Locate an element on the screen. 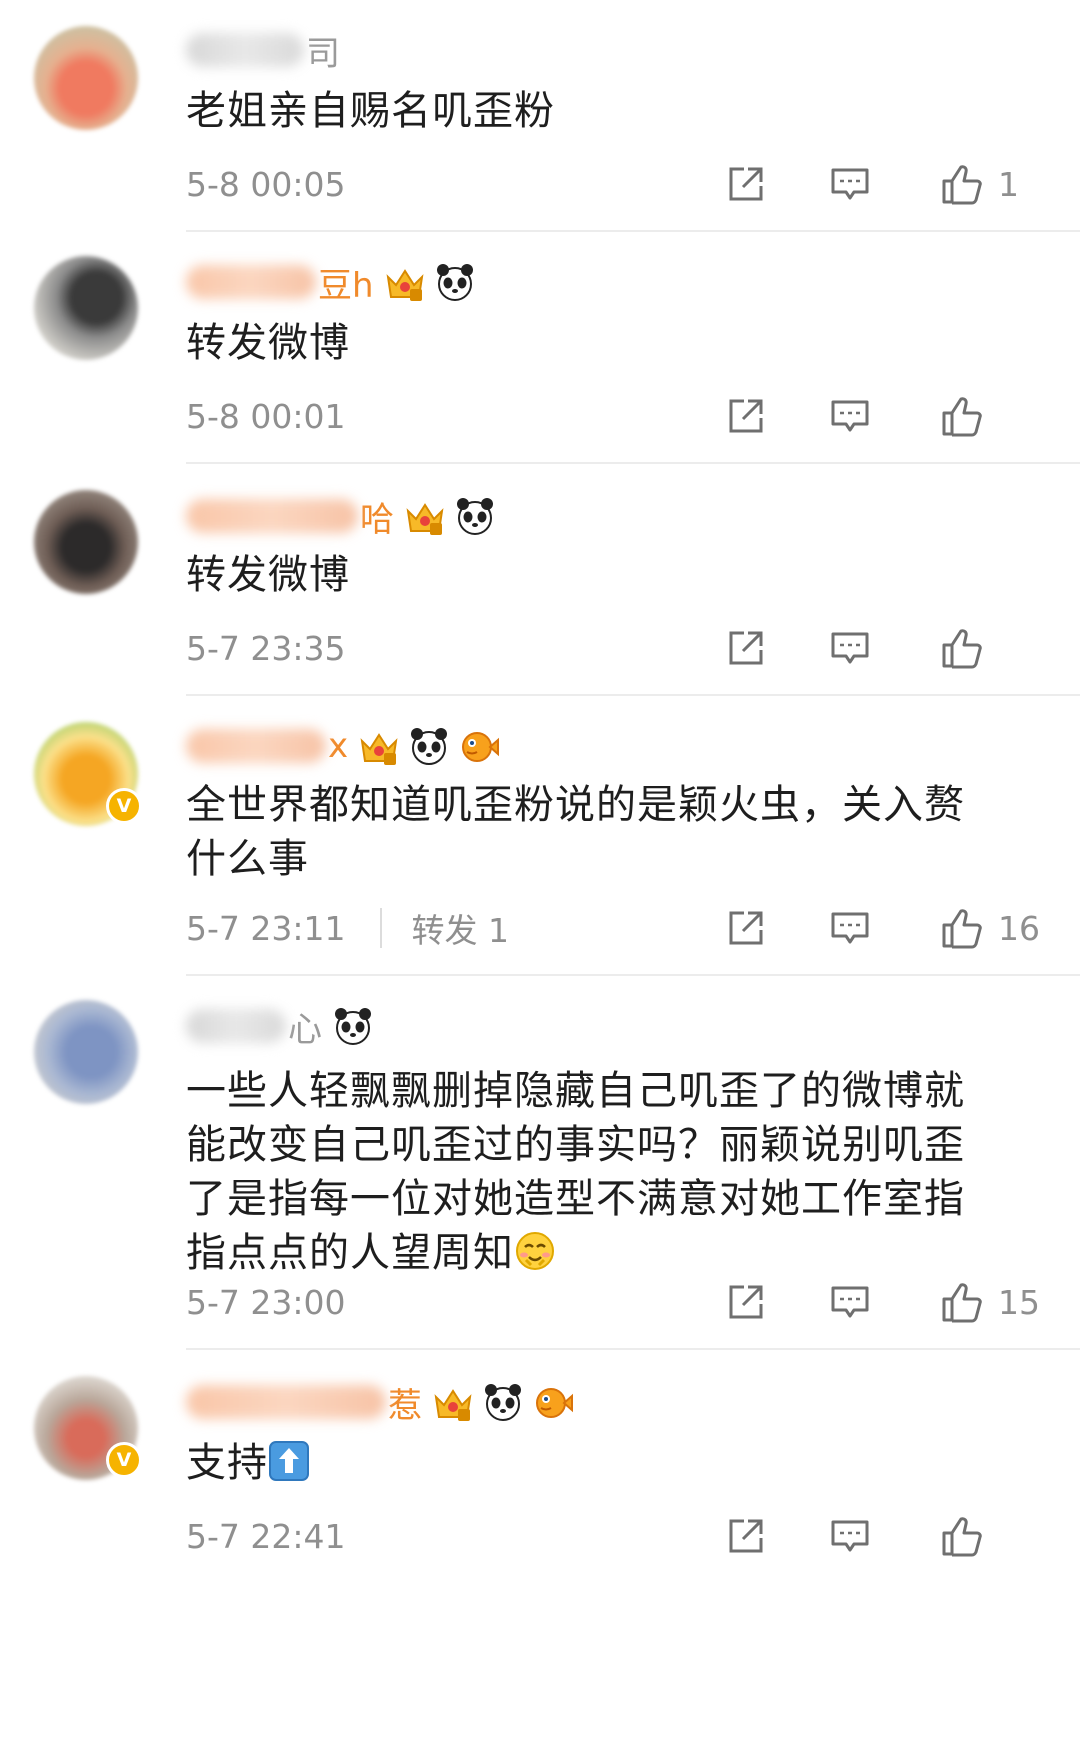 The width and height of the screenshot is (1080, 1748). action-bar: 1 is located at coordinates (884, 184).